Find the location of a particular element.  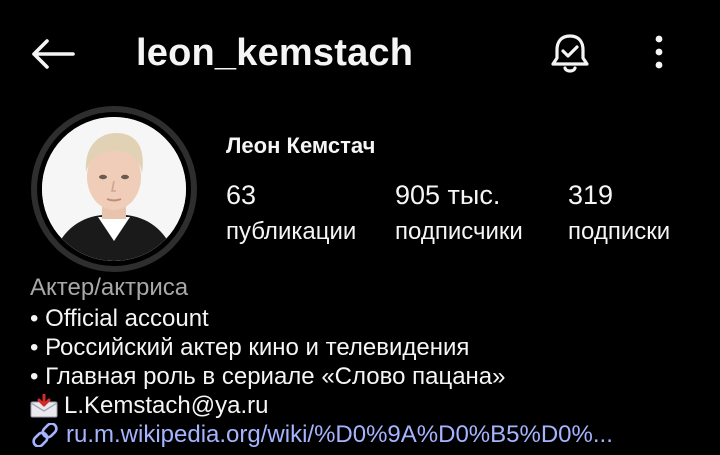

bio-line: • Главная роль в сериале «Слово пацана» is located at coordinates (268, 376).